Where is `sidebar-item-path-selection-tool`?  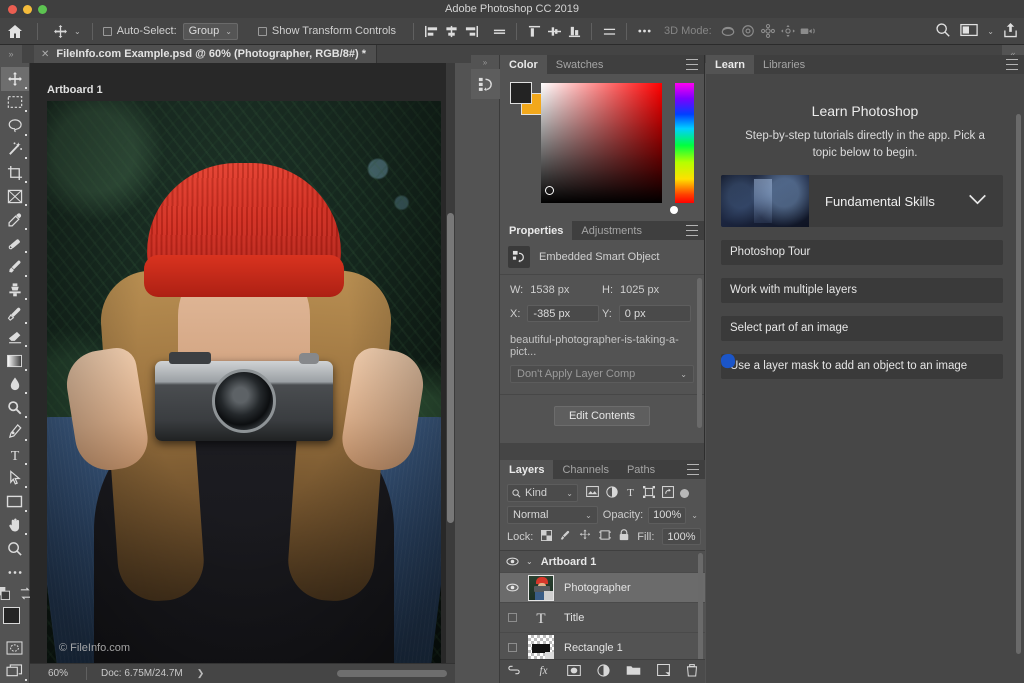
sidebar-item-path-selection-tool is located at coordinates (15, 479).